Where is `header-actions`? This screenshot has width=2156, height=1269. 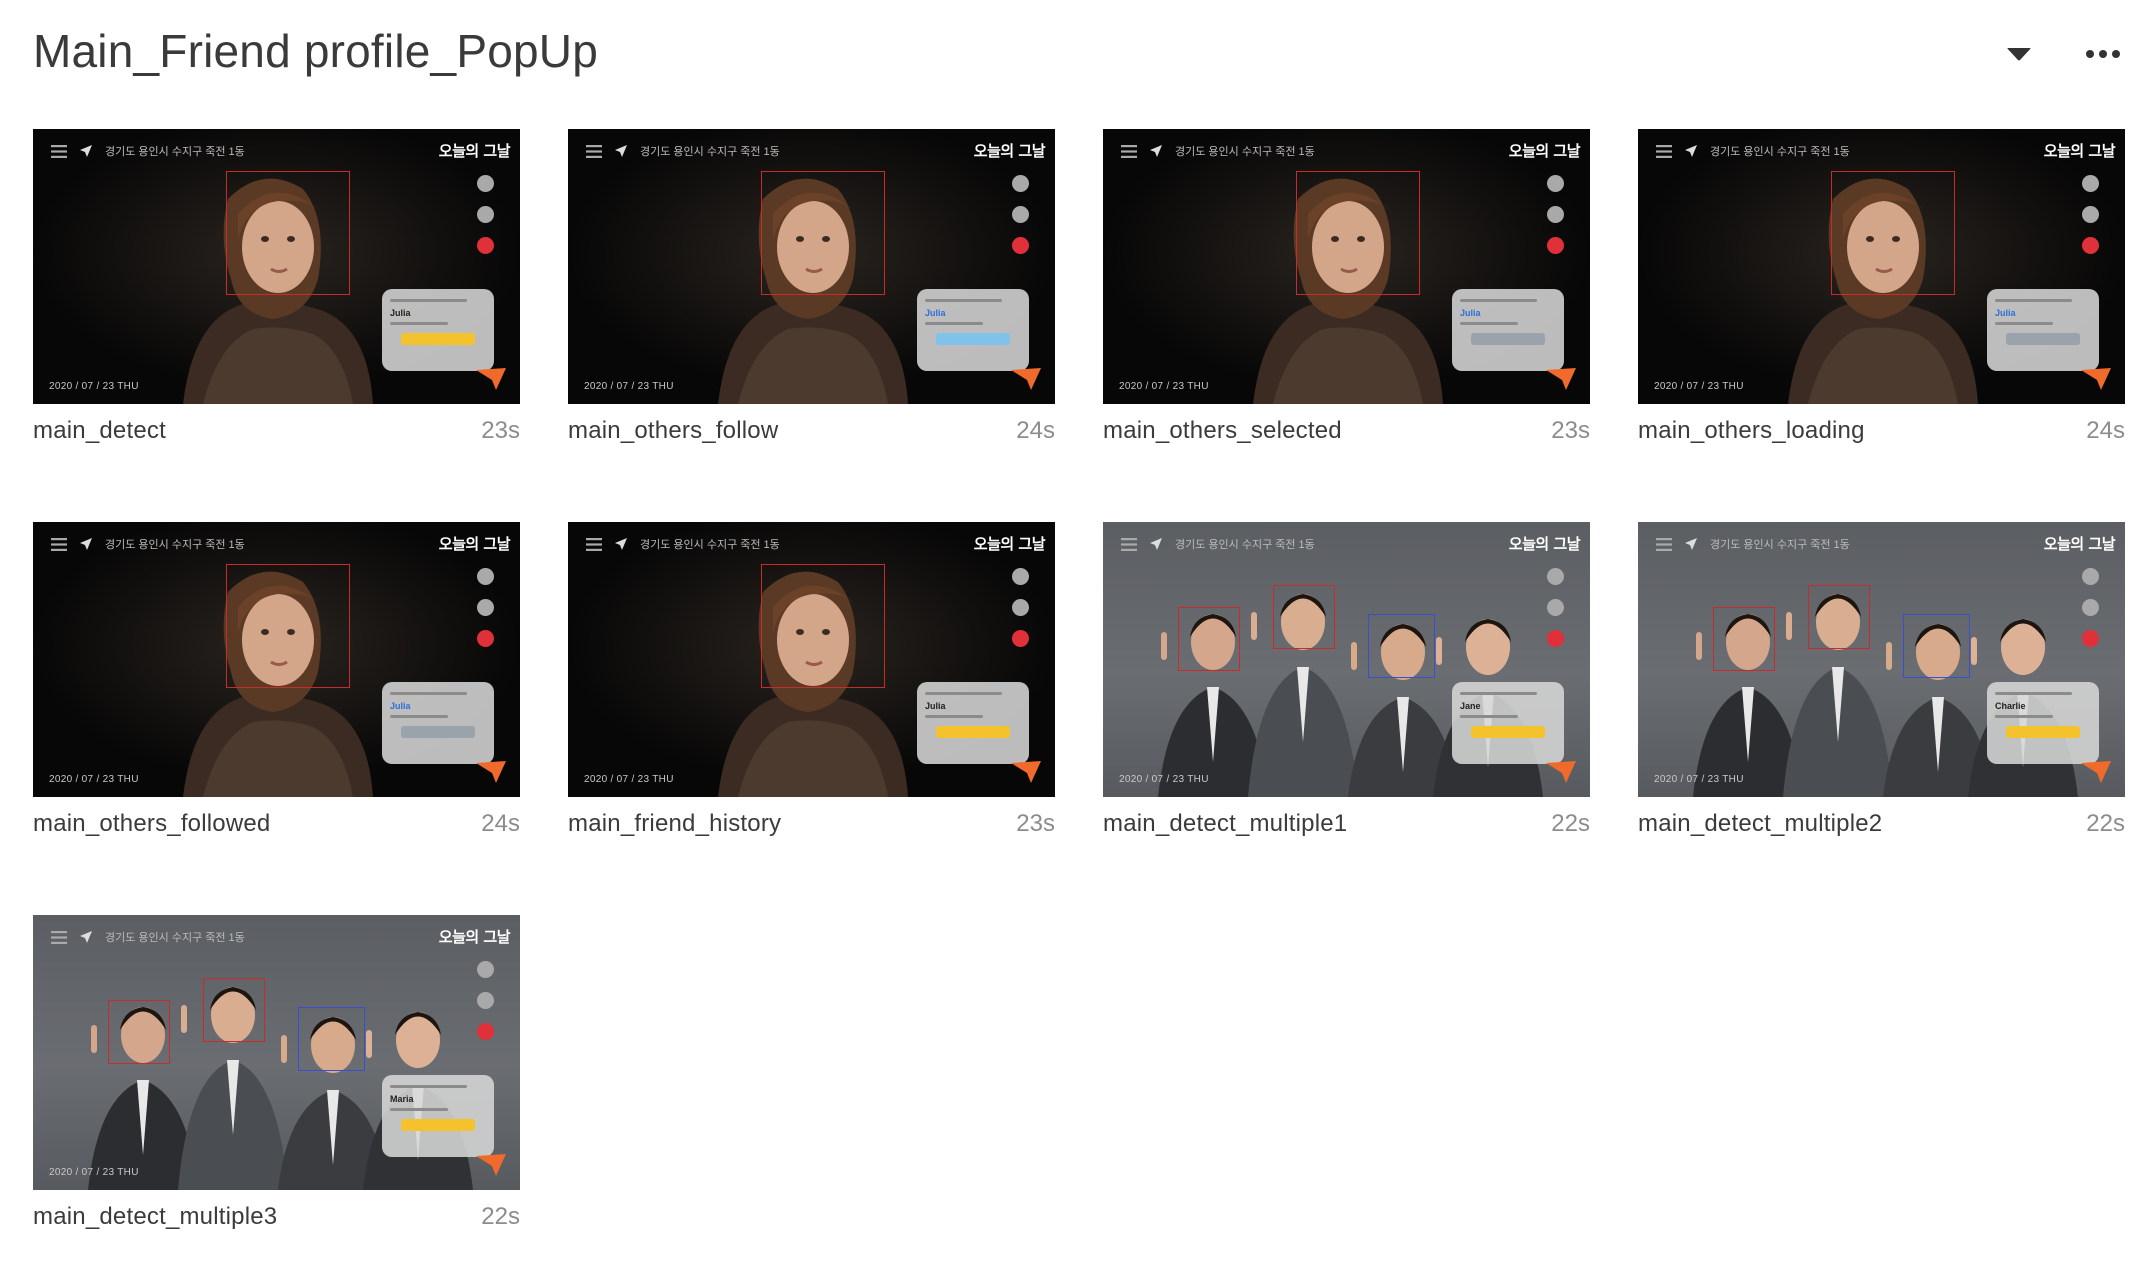
header-actions is located at coordinates (2064, 54).